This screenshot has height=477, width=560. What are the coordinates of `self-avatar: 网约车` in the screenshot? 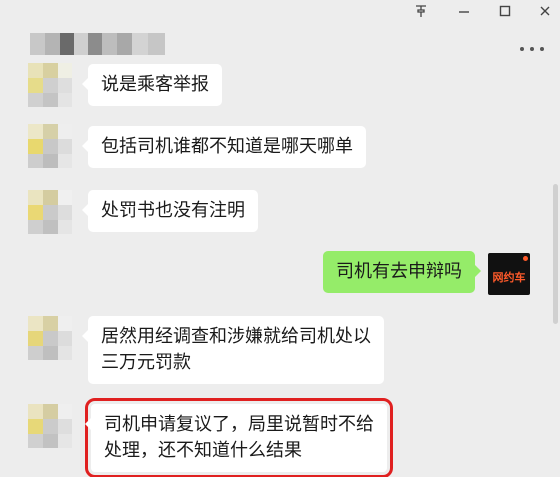 It's located at (509, 274).